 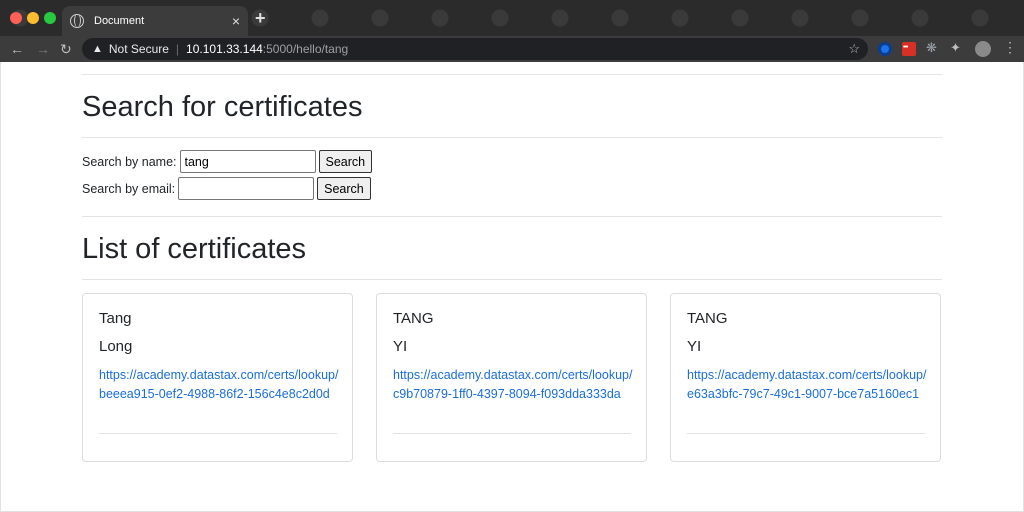 What do you see at coordinates (345, 161) in the screenshot?
I see `name-search-button: Search` at bounding box center [345, 161].